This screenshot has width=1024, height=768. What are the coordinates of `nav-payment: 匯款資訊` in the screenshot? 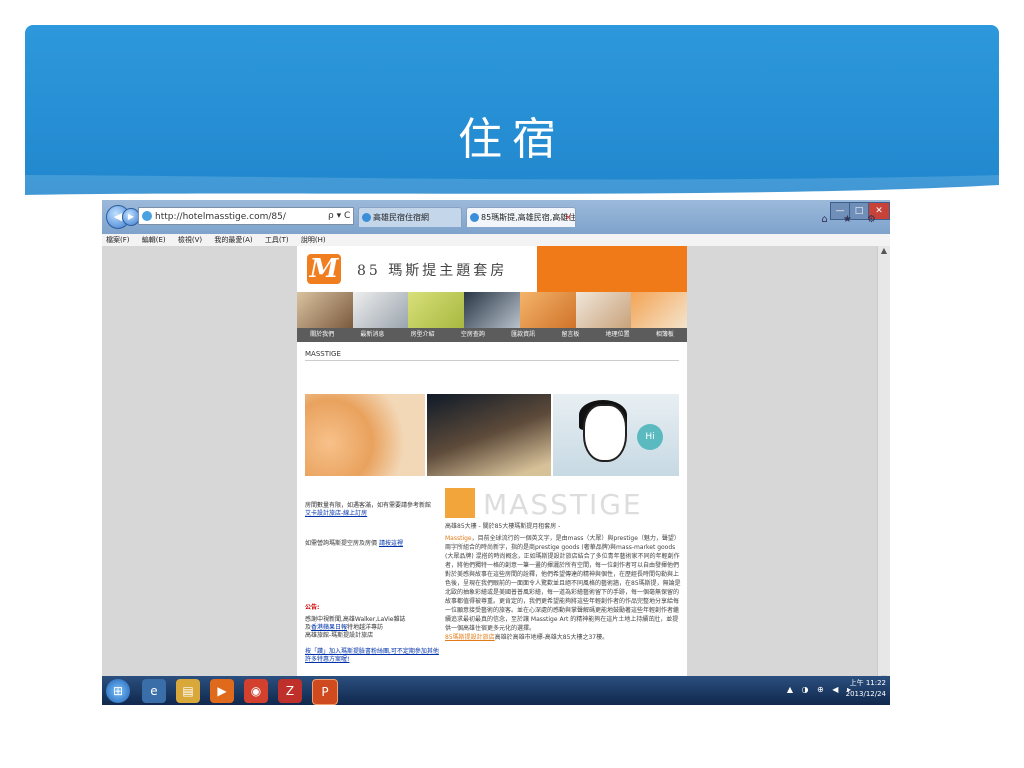 It's located at (523, 335).